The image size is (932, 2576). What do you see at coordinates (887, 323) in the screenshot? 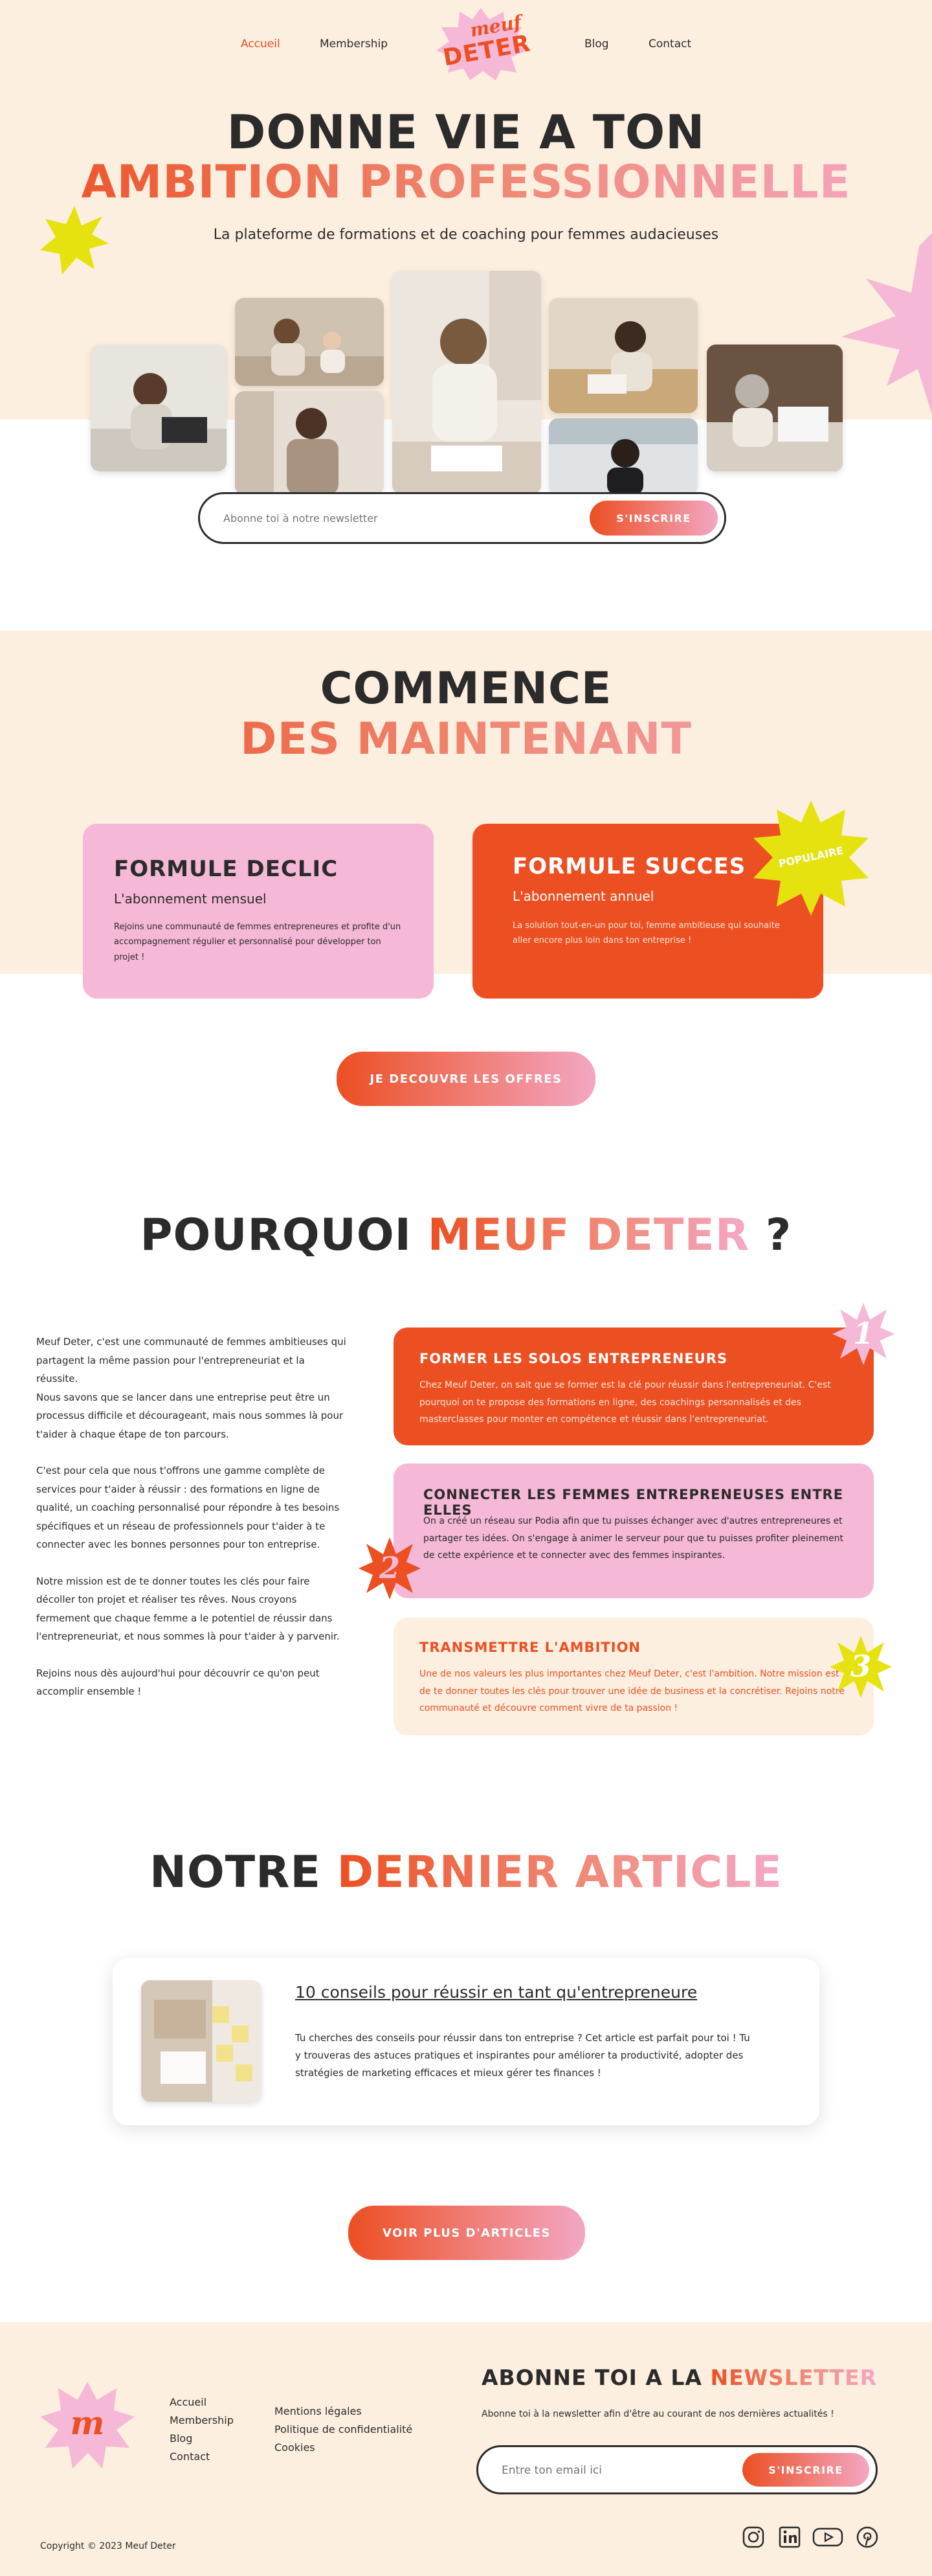
I see `pink-star-icon` at bounding box center [887, 323].